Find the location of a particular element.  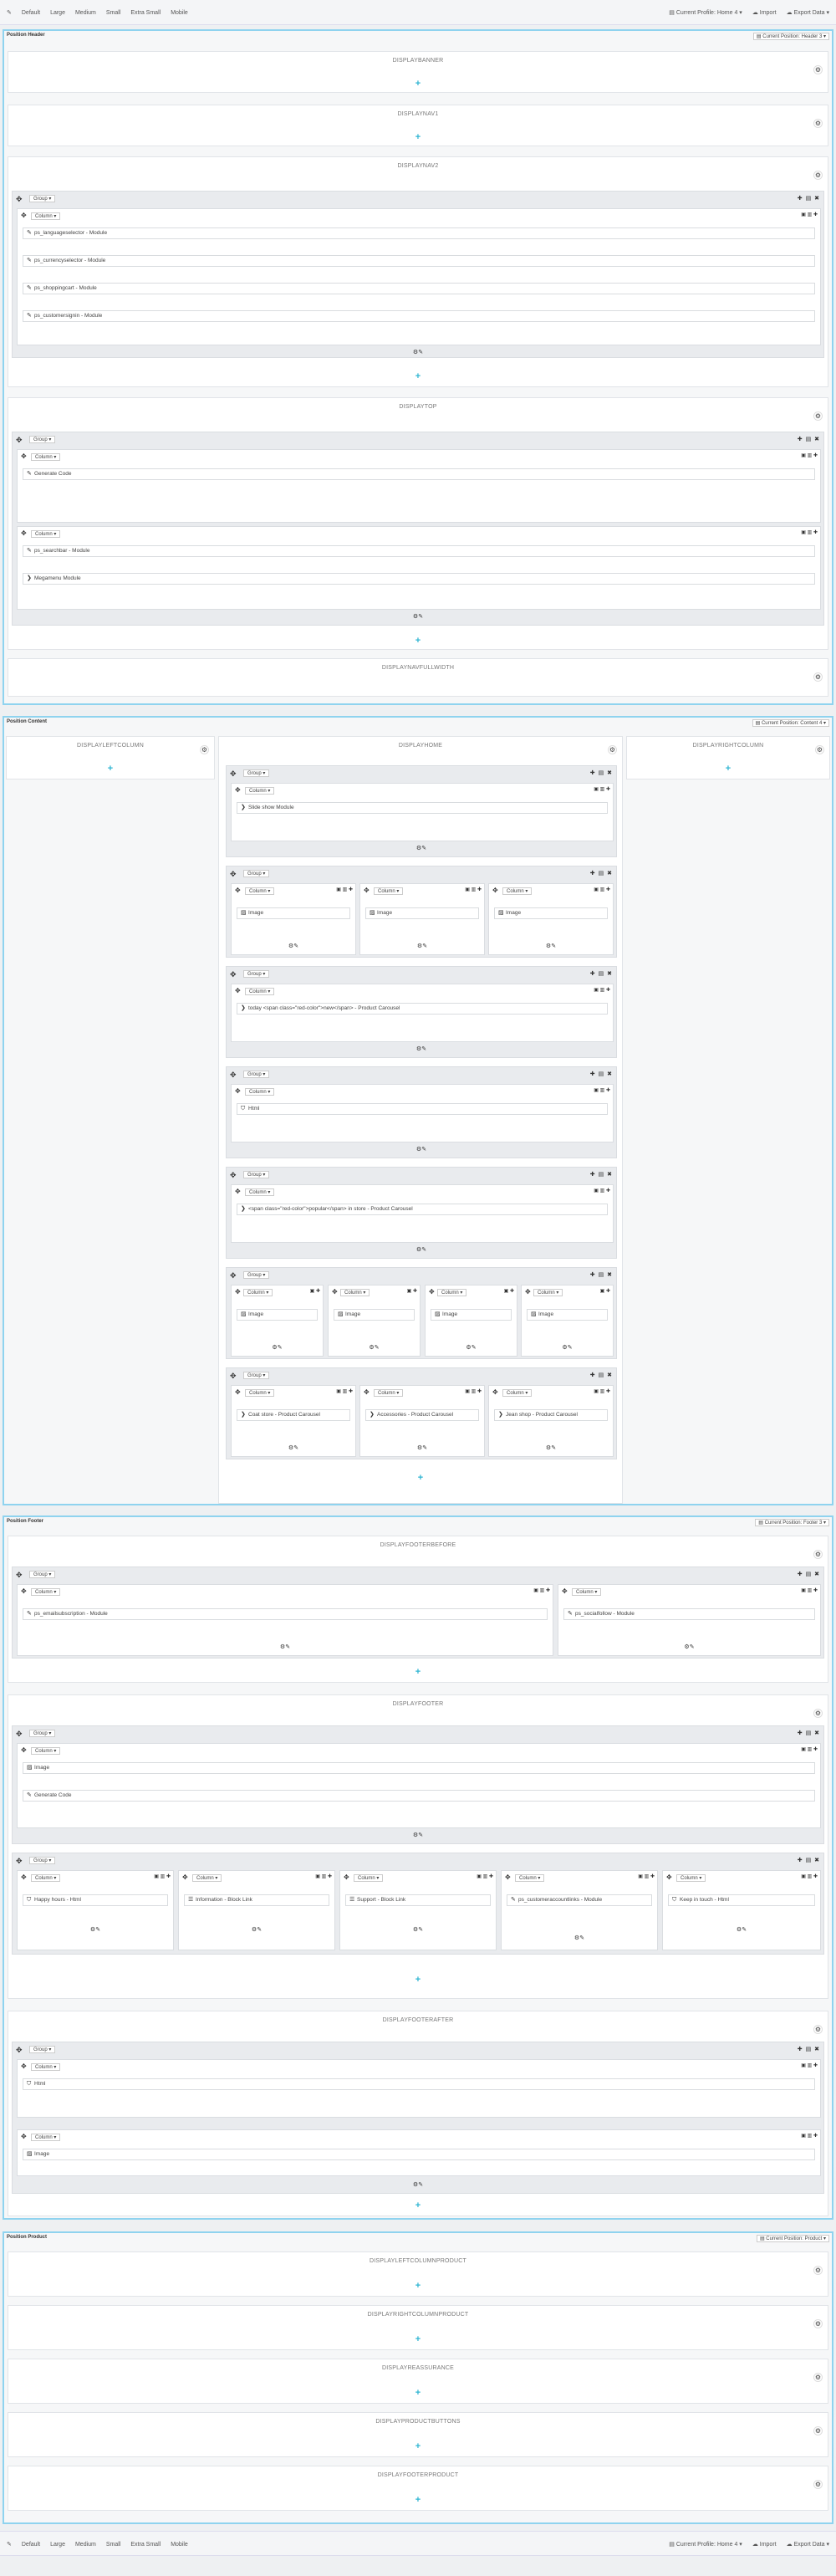

device-default: Default is located at coordinates (31, 13).